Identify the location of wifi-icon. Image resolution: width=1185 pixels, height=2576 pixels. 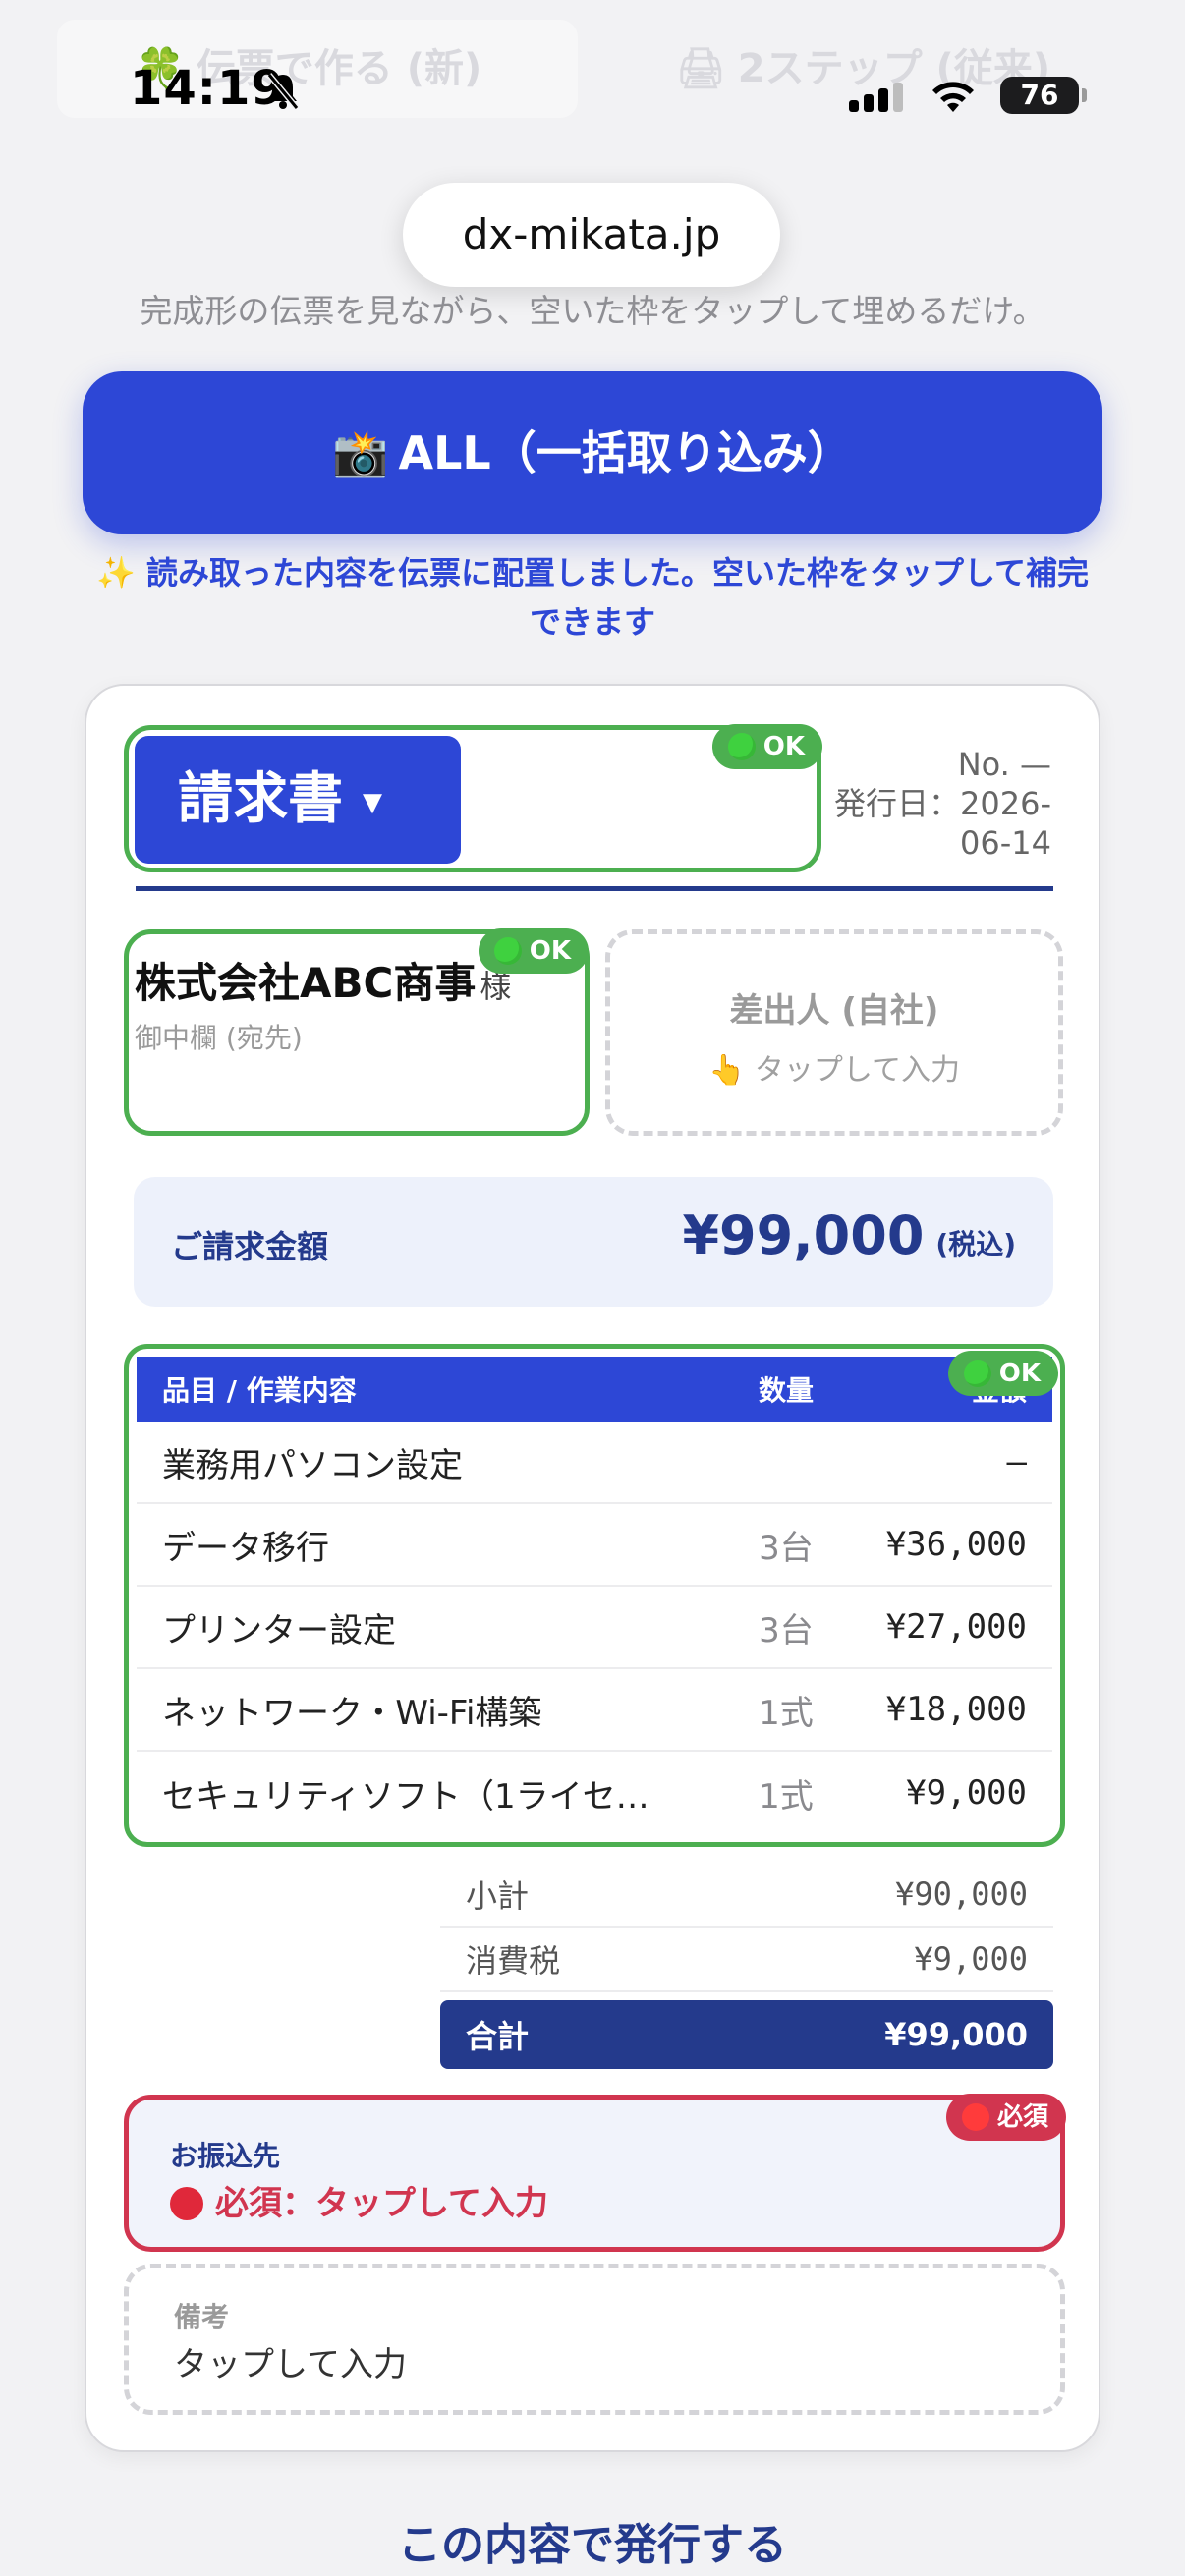
(953, 97).